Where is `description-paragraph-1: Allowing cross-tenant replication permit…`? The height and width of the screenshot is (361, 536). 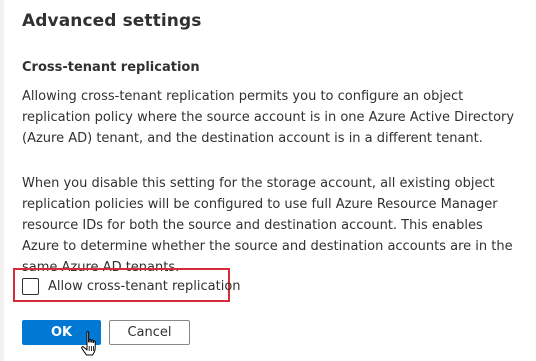 description-paragraph-1: Allowing cross-tenant replication permit… is located at coordinates (268, 117).